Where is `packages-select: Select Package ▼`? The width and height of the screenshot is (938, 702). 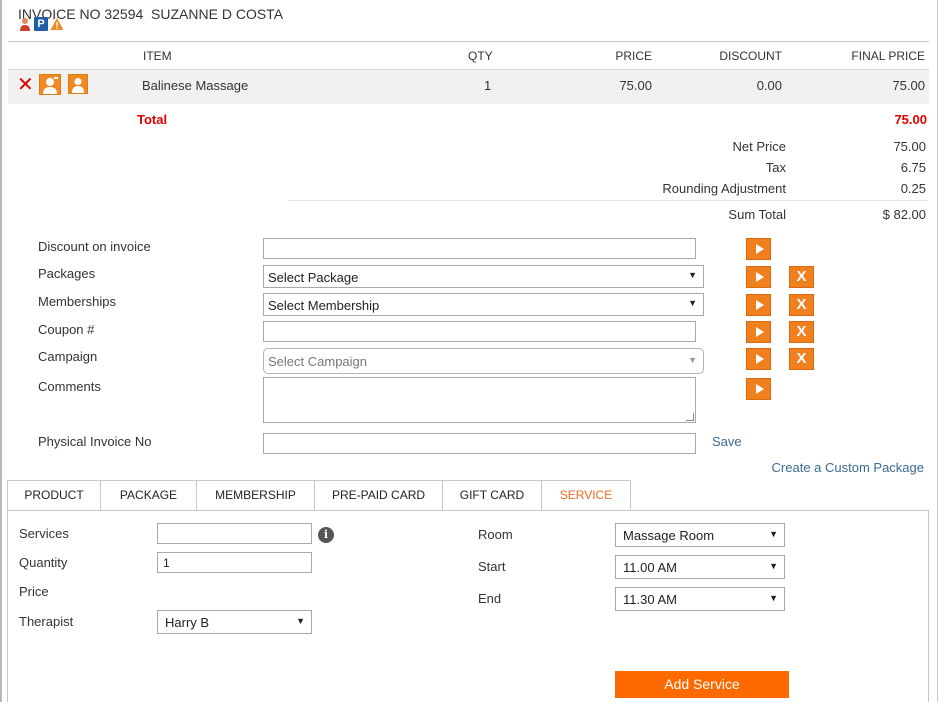
packages-select: Select Package ▼ is located at coordinates (483, 276).